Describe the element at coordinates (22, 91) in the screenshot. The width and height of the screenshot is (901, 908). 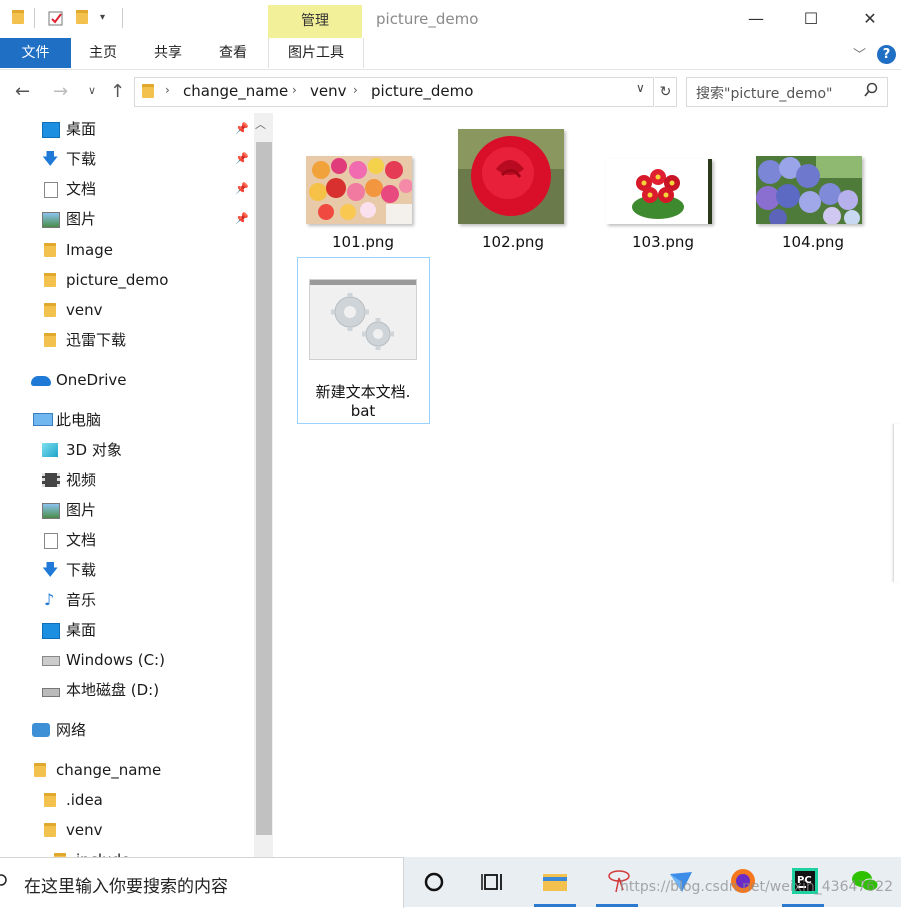
I see `back-arrow-icon: ←` at that location.